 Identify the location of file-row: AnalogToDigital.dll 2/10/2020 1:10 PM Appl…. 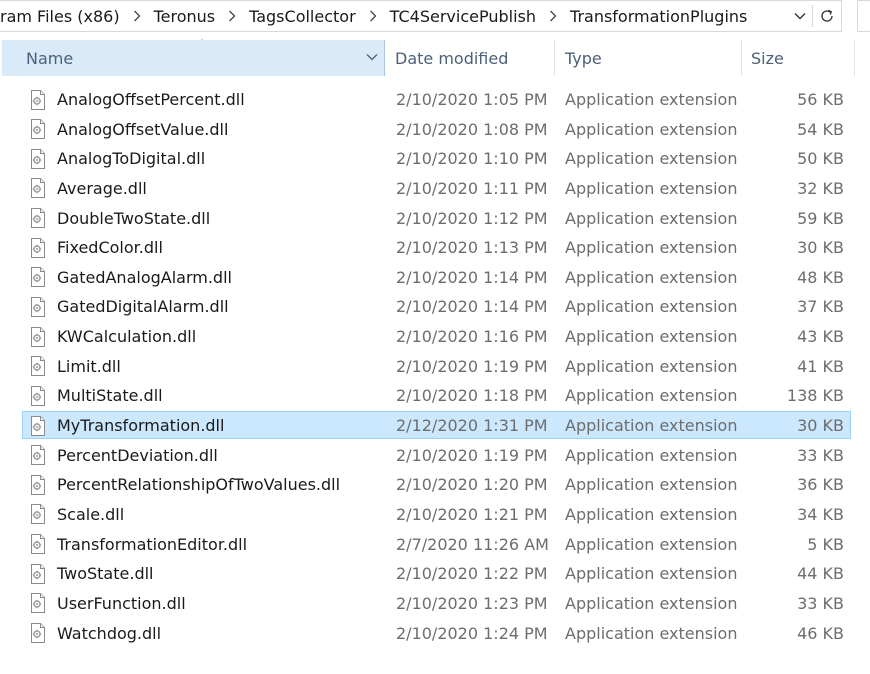
(435, 159).